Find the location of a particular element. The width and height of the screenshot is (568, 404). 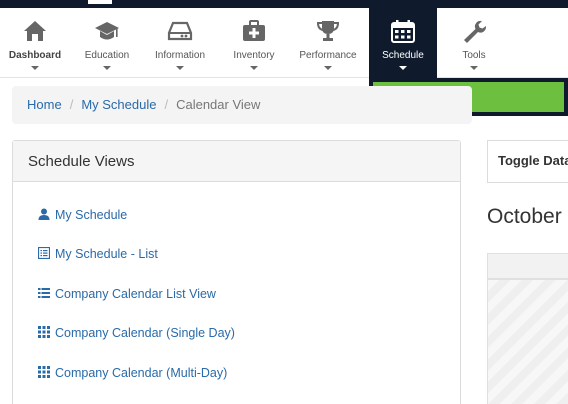

view-link-label: Company Calendar (Single Day) is located at coordinates (145, 333).